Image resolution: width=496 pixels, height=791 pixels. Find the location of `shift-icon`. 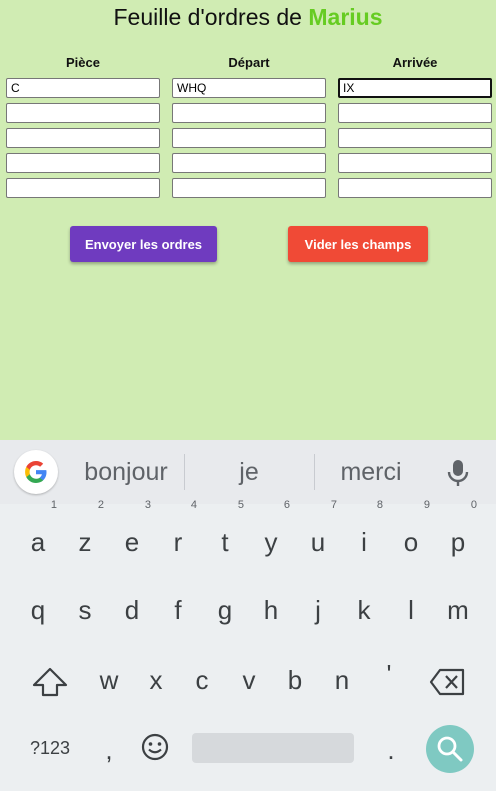

shift-icon is located at coordinates (50, 682).